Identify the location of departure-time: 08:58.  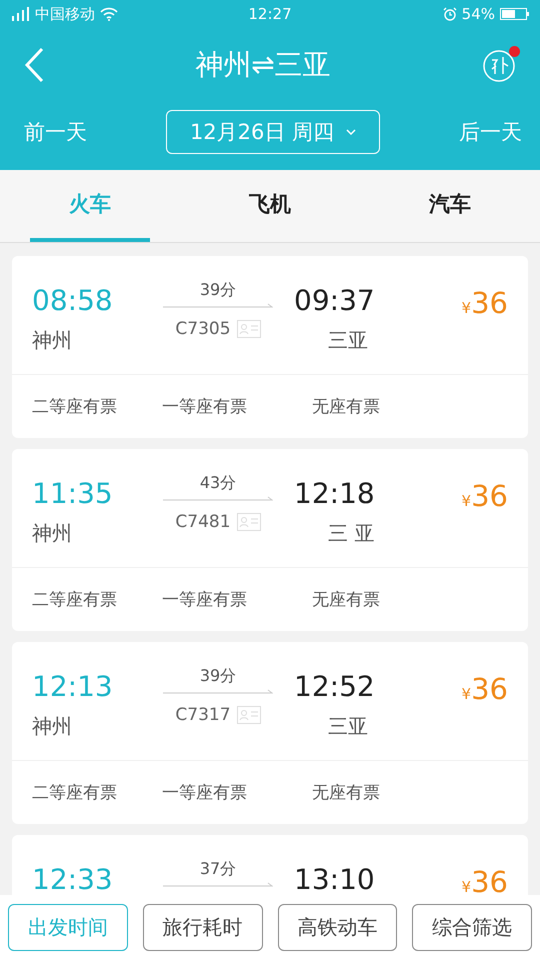
(73, 300).